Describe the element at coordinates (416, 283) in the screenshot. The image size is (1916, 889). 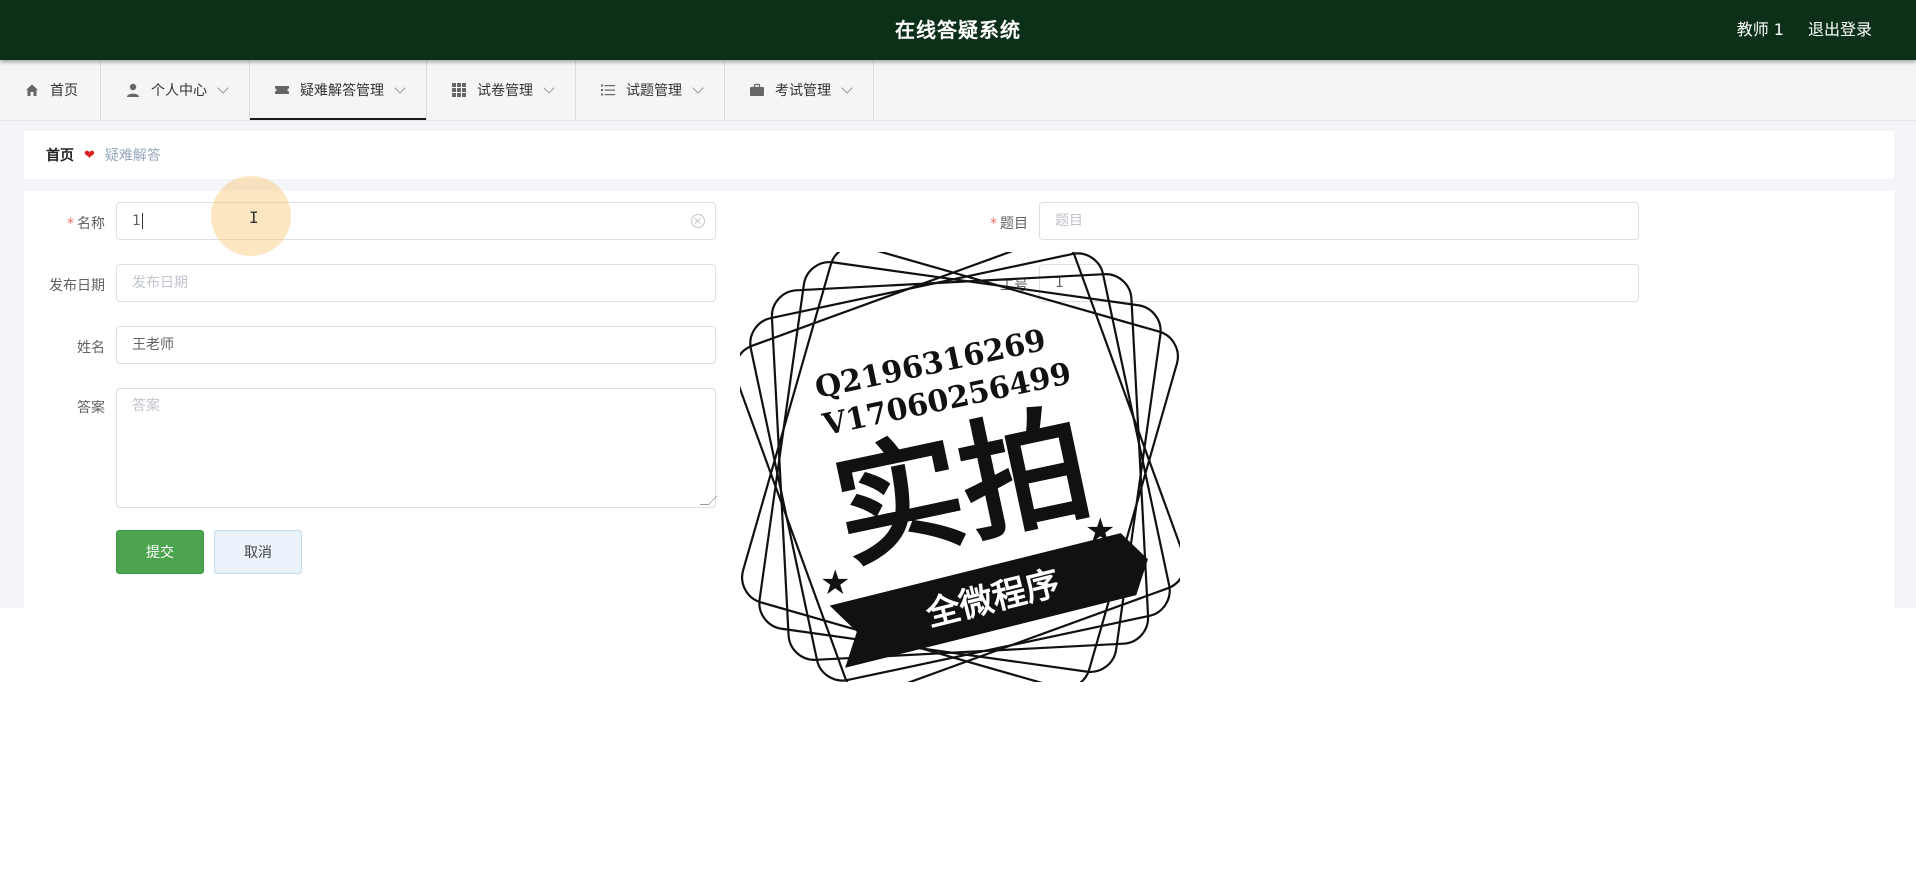
I see `publish-date-input: 发布日期` at that location.